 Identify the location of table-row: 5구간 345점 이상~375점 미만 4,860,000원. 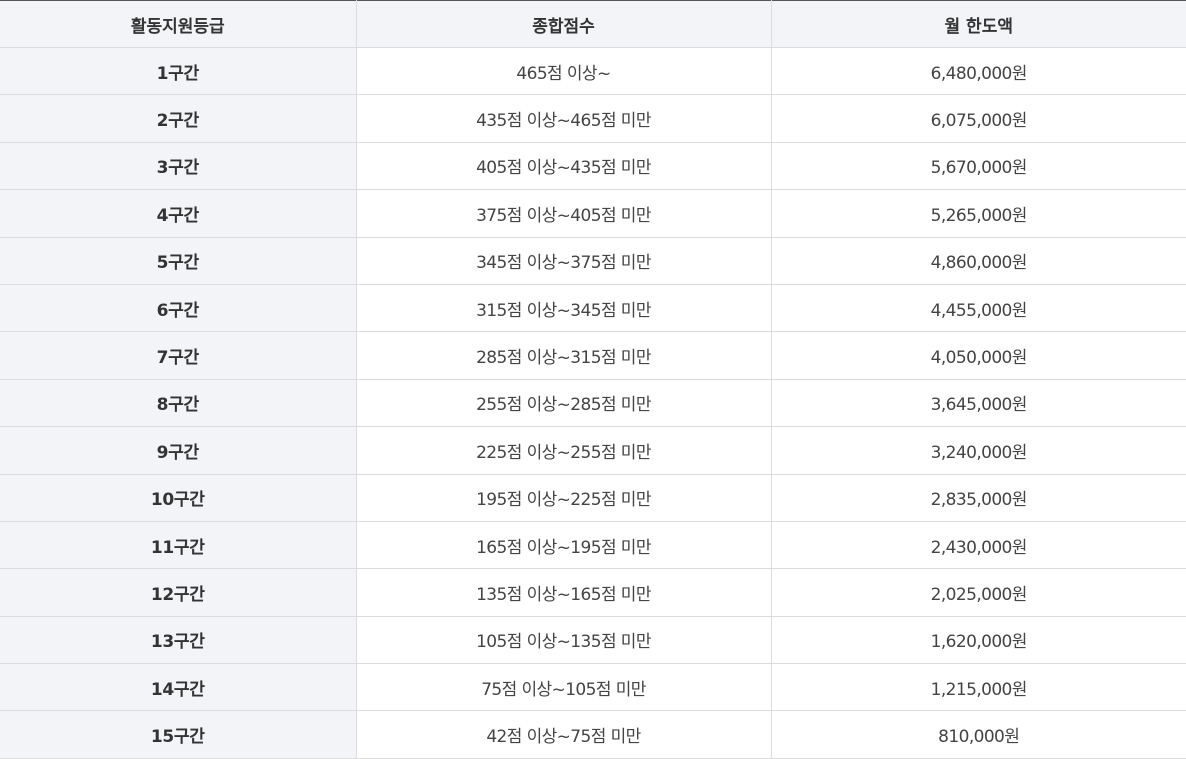
(593, 261).